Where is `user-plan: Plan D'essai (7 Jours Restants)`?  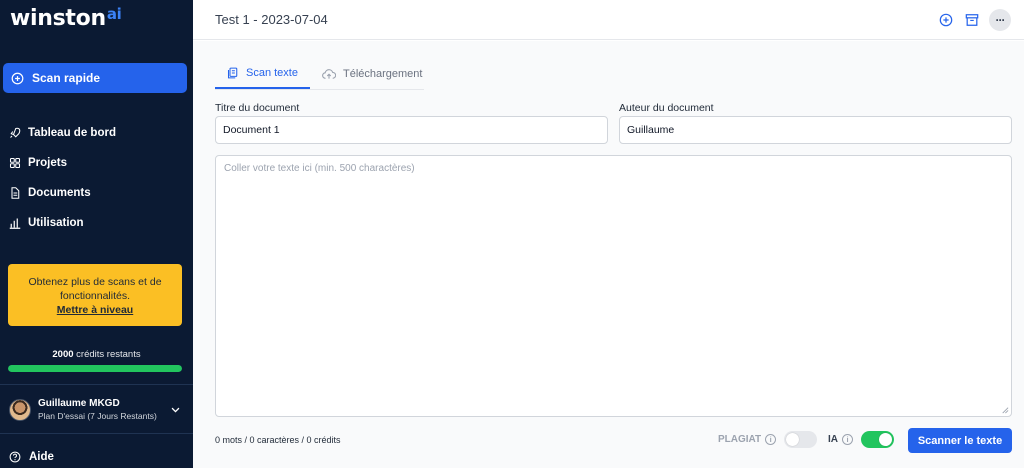 user-plan: Plan D'essai (7 Jours Restants) is located at coordinates (97, 416).